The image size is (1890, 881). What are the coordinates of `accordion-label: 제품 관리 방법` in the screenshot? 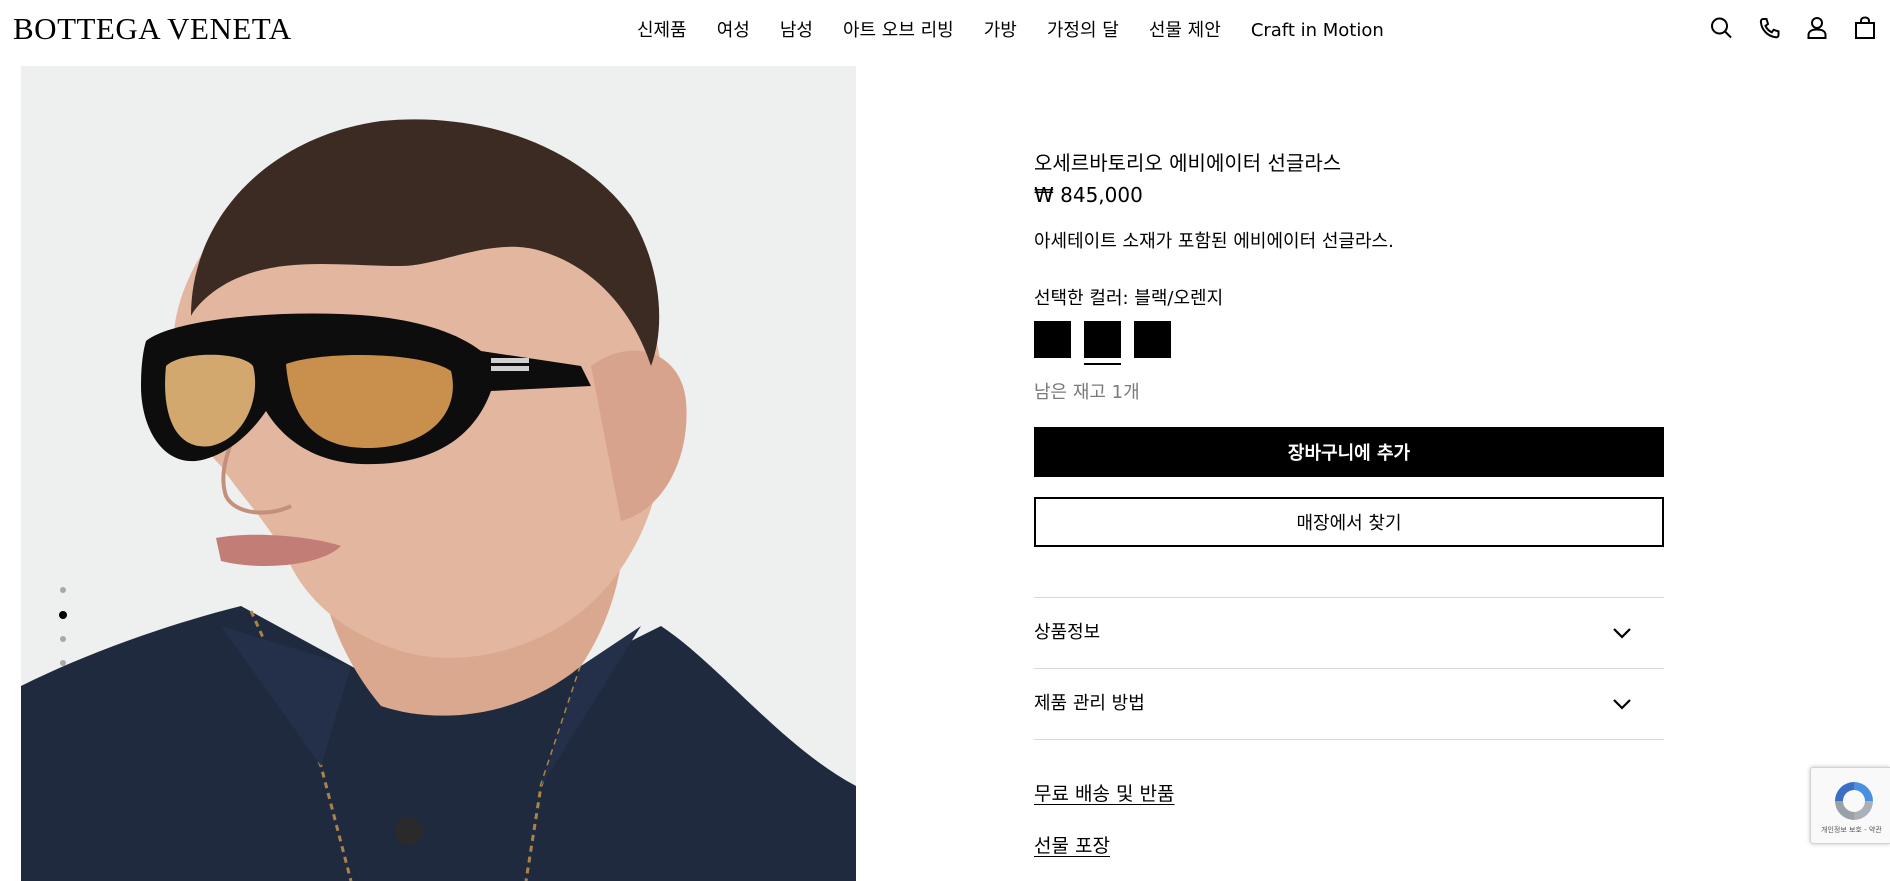 It's located at (1089, 703).